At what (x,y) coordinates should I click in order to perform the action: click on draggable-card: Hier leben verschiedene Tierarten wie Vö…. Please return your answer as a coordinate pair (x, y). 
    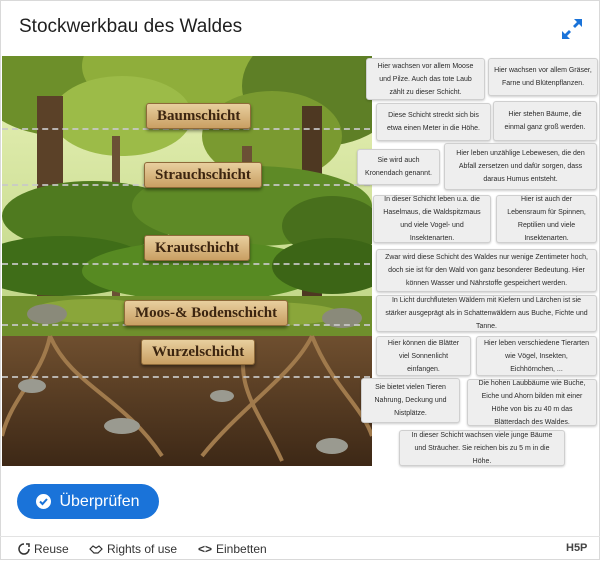
    Looking at the image, I should click on (536, 356).